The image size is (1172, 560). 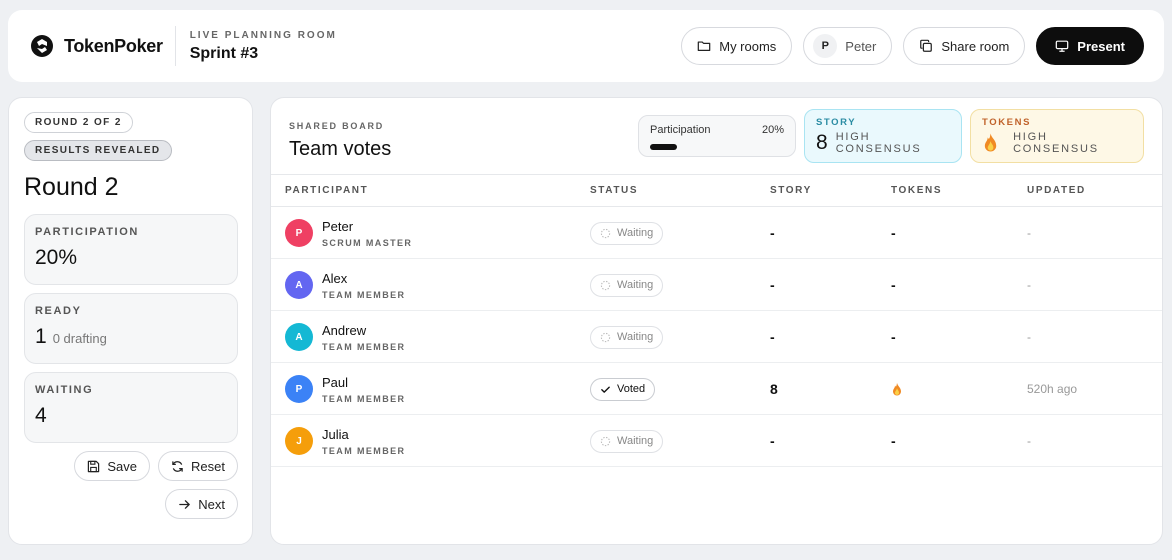 What do you see at coordinates (605, 389) in the screenshot?
I see `check-icon` at bounding box center [605, 389].